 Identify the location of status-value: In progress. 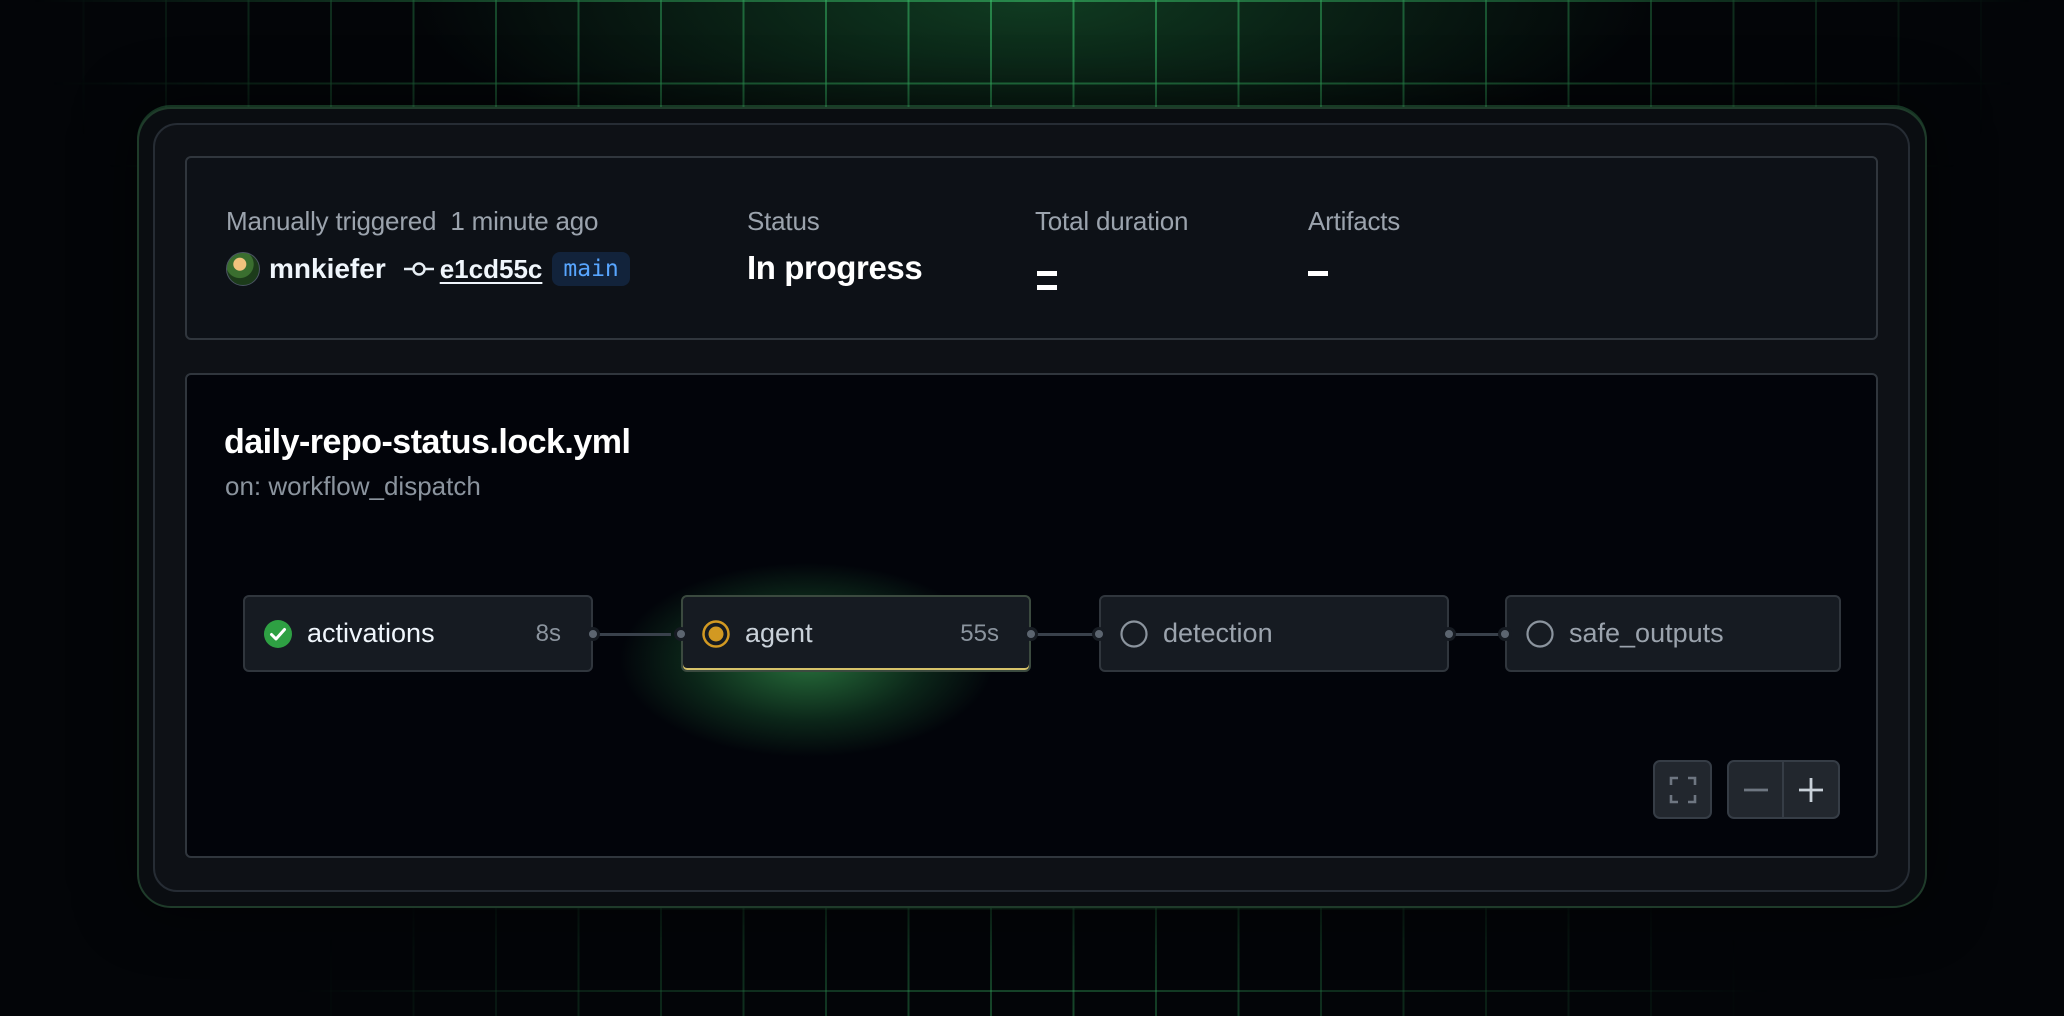
(835, 267).